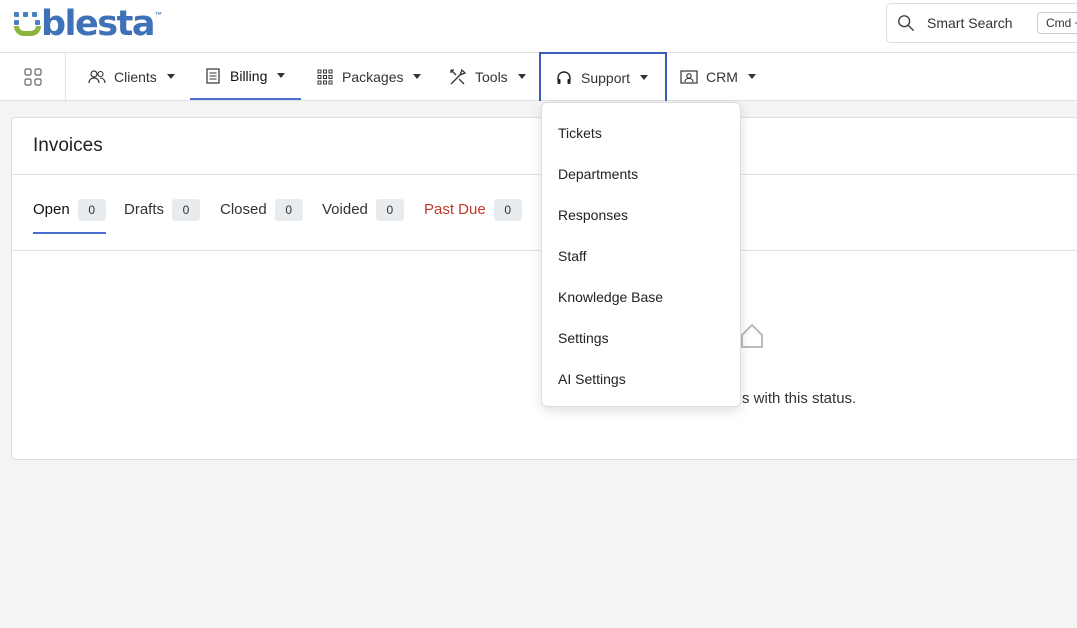 The image size is (1077, 628). What do you see at coordinates (491, 76) in the screenshot?
I see `nav-tools-label: Tools` at bounding box center [491, 76].